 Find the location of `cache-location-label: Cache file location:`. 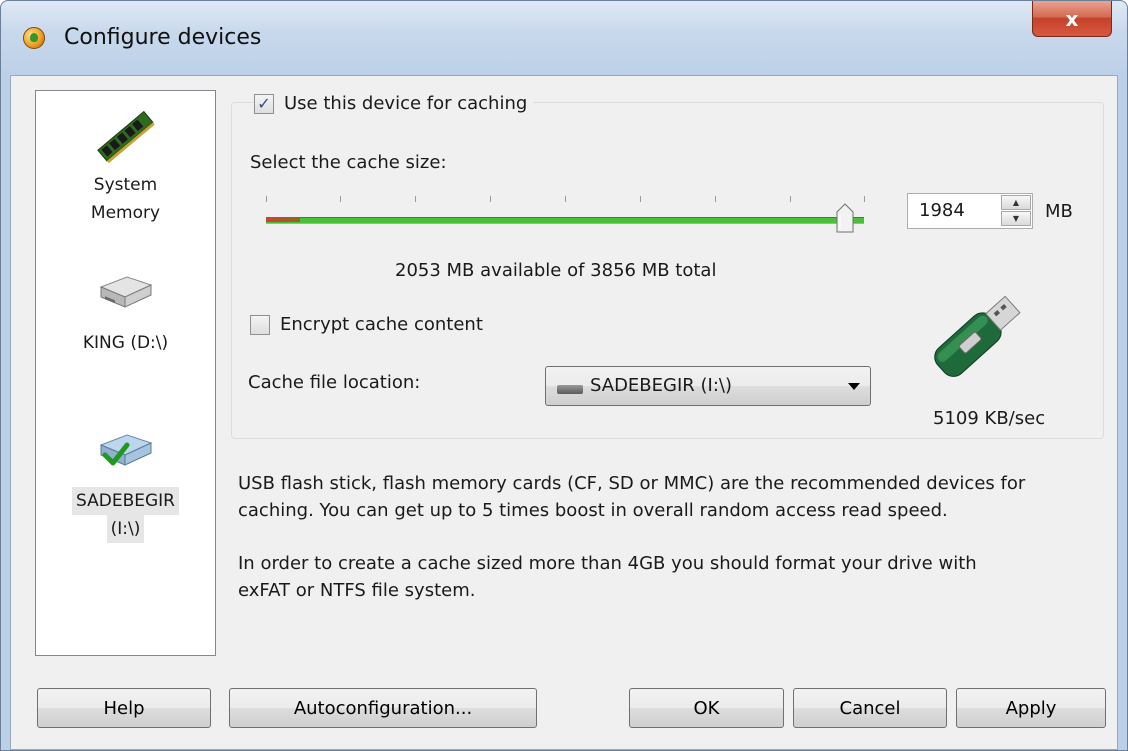

cache-location-label: Cache file location: is located at coordinates (334, 382).